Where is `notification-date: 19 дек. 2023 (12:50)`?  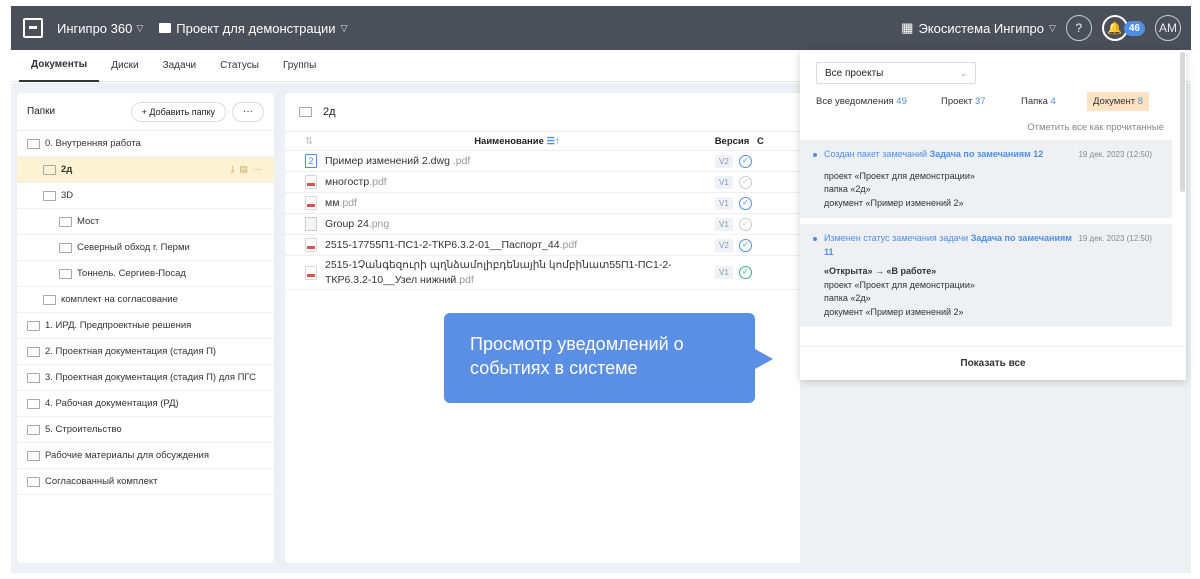 notification-date: 19 дек. 2023 (12:50) is located at coordinates (1115, 238).